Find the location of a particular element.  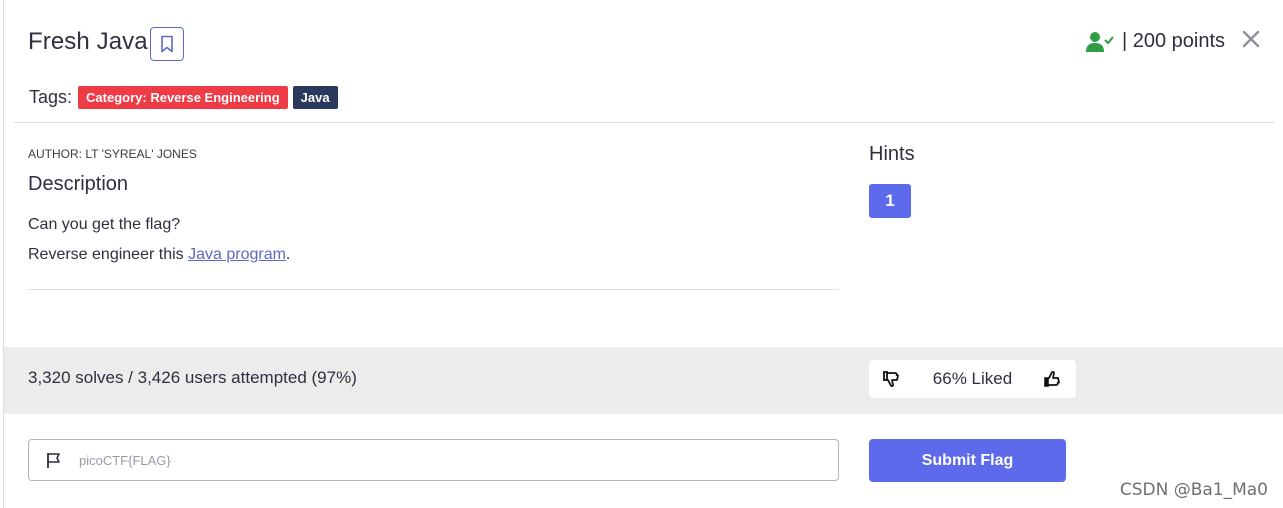

author-label: AUTHOR: LT 'SYREAL' JONES is located at coordinates (112, 154).